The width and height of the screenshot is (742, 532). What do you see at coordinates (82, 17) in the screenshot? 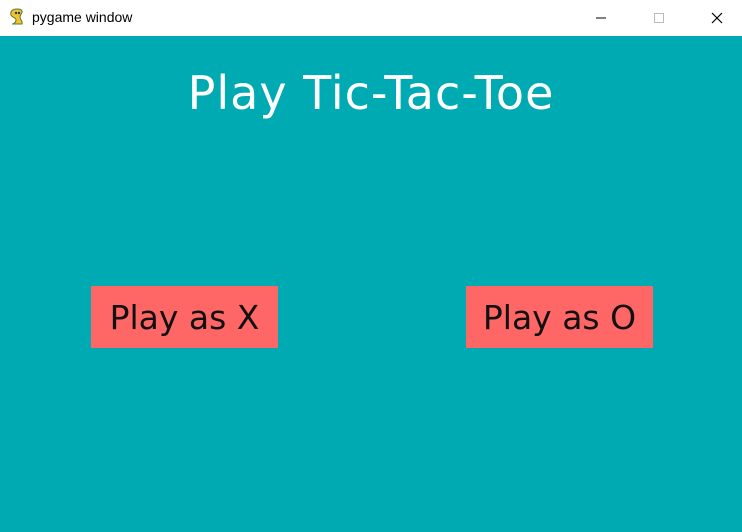
I see `window-title: pygame window` at bounding box center [82, 17].